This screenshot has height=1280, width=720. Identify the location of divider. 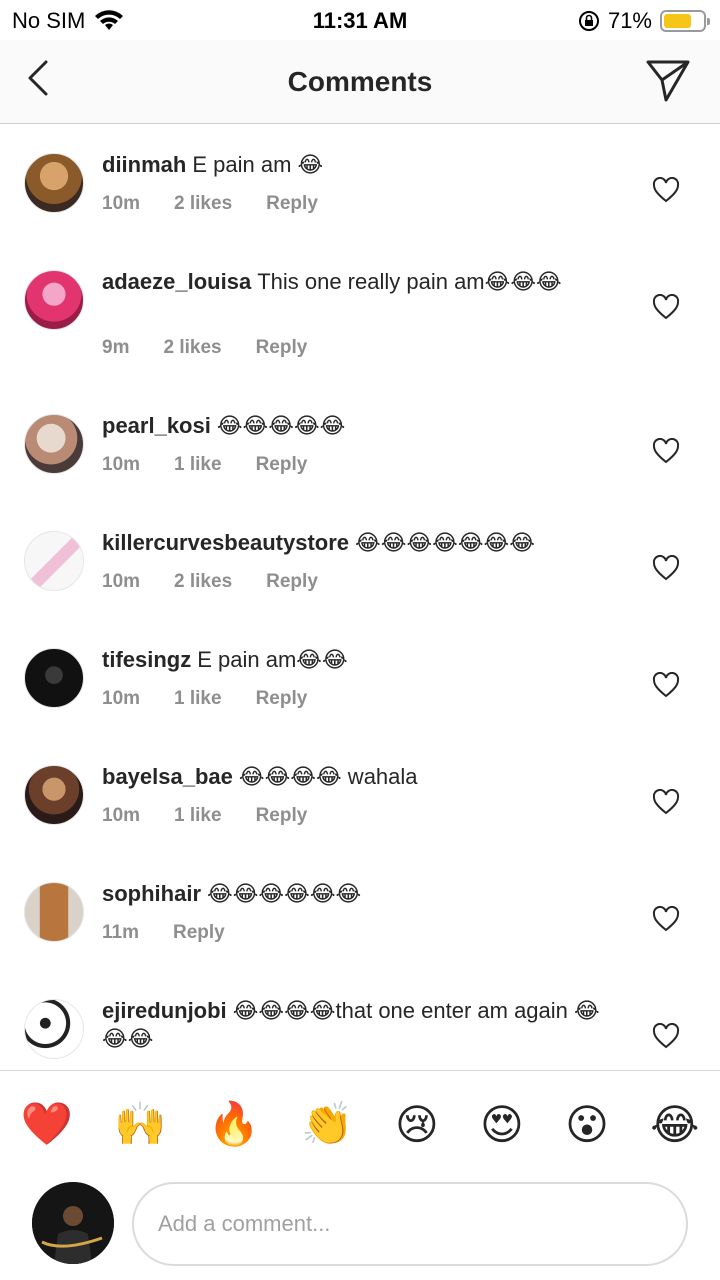
(360, 1070).